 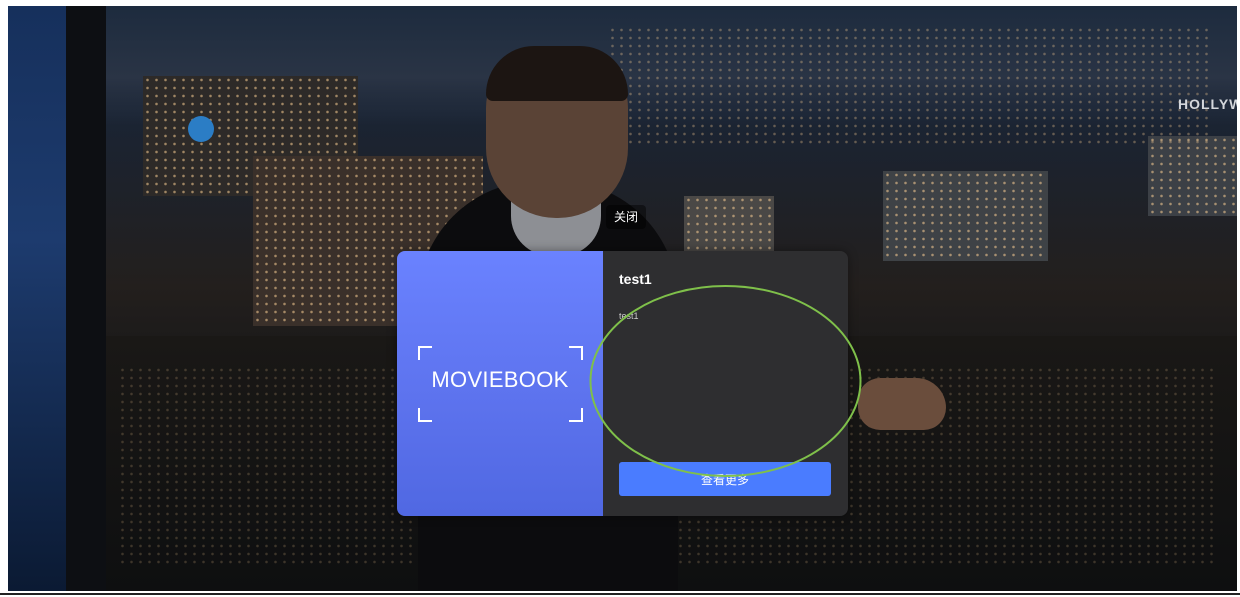 I want to click on close-button: 关闭, so click(x=626, y=217).